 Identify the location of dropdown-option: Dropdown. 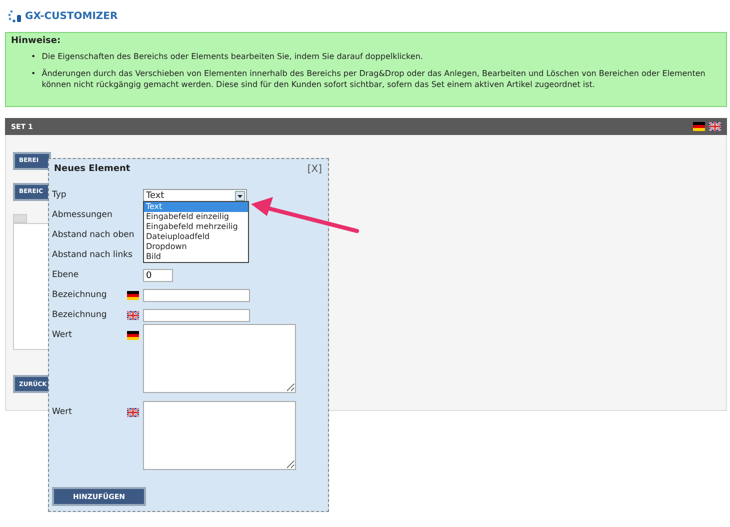
(196, 247).